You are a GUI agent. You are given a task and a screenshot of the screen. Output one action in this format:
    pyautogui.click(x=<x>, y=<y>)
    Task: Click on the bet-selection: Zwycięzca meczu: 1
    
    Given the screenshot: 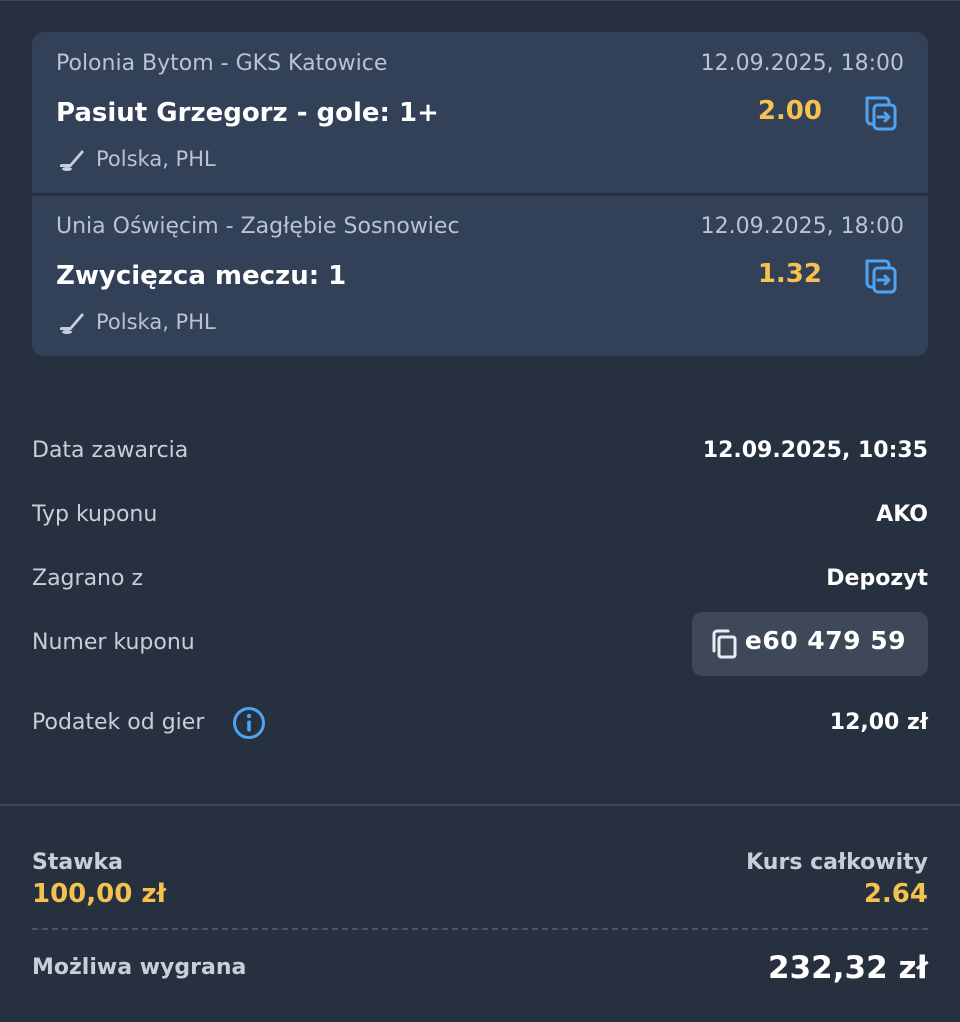 What is the action you would take?
    pyautogui.click(x=201, y=276)
    